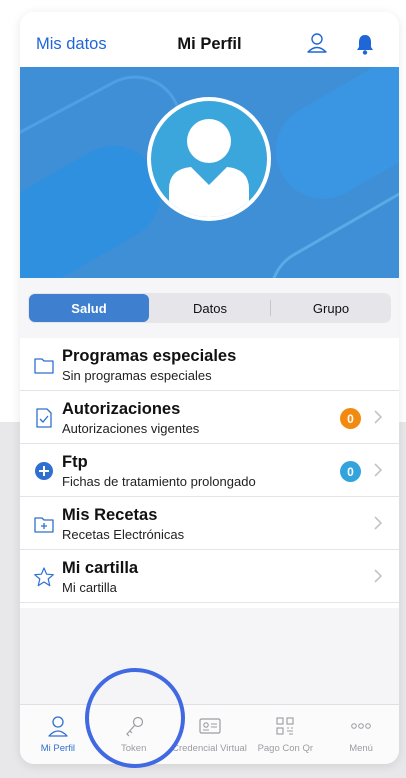  I want to click on document-check-icon, so click(44, 418).